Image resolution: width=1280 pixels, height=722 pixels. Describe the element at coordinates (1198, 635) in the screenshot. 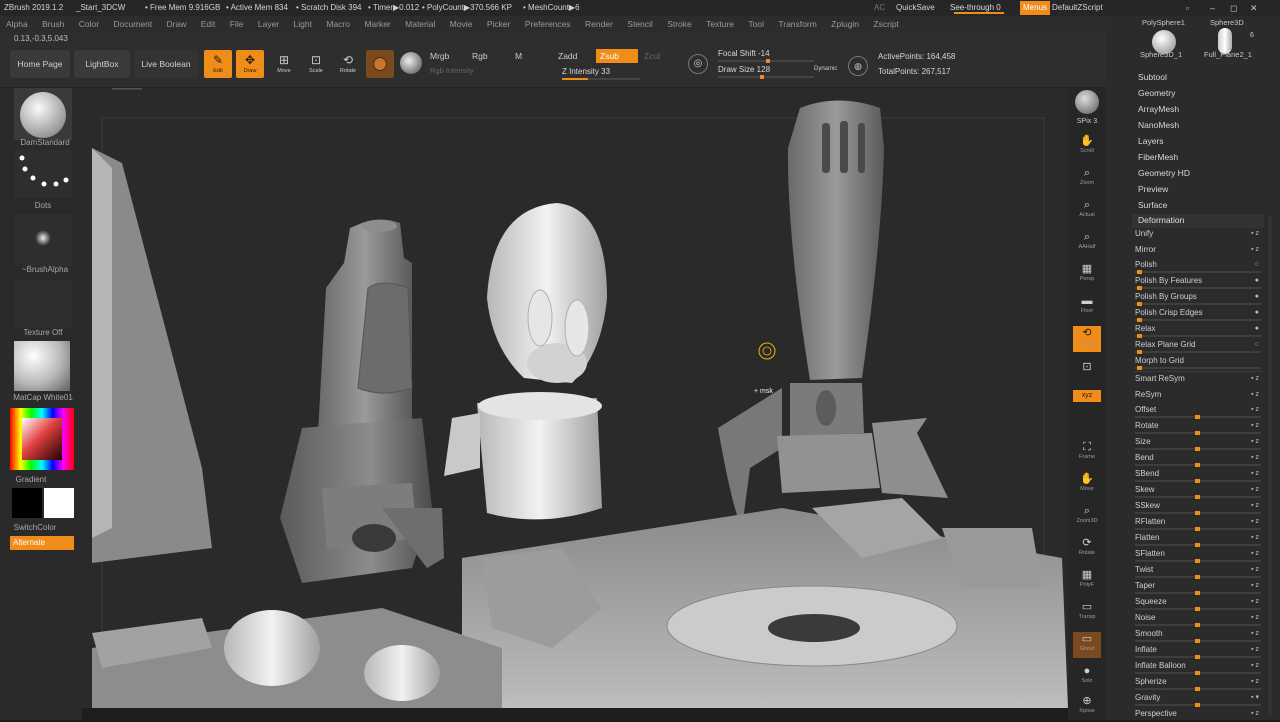

I see `deform-smooth: Smooth ▪ z` at that location.